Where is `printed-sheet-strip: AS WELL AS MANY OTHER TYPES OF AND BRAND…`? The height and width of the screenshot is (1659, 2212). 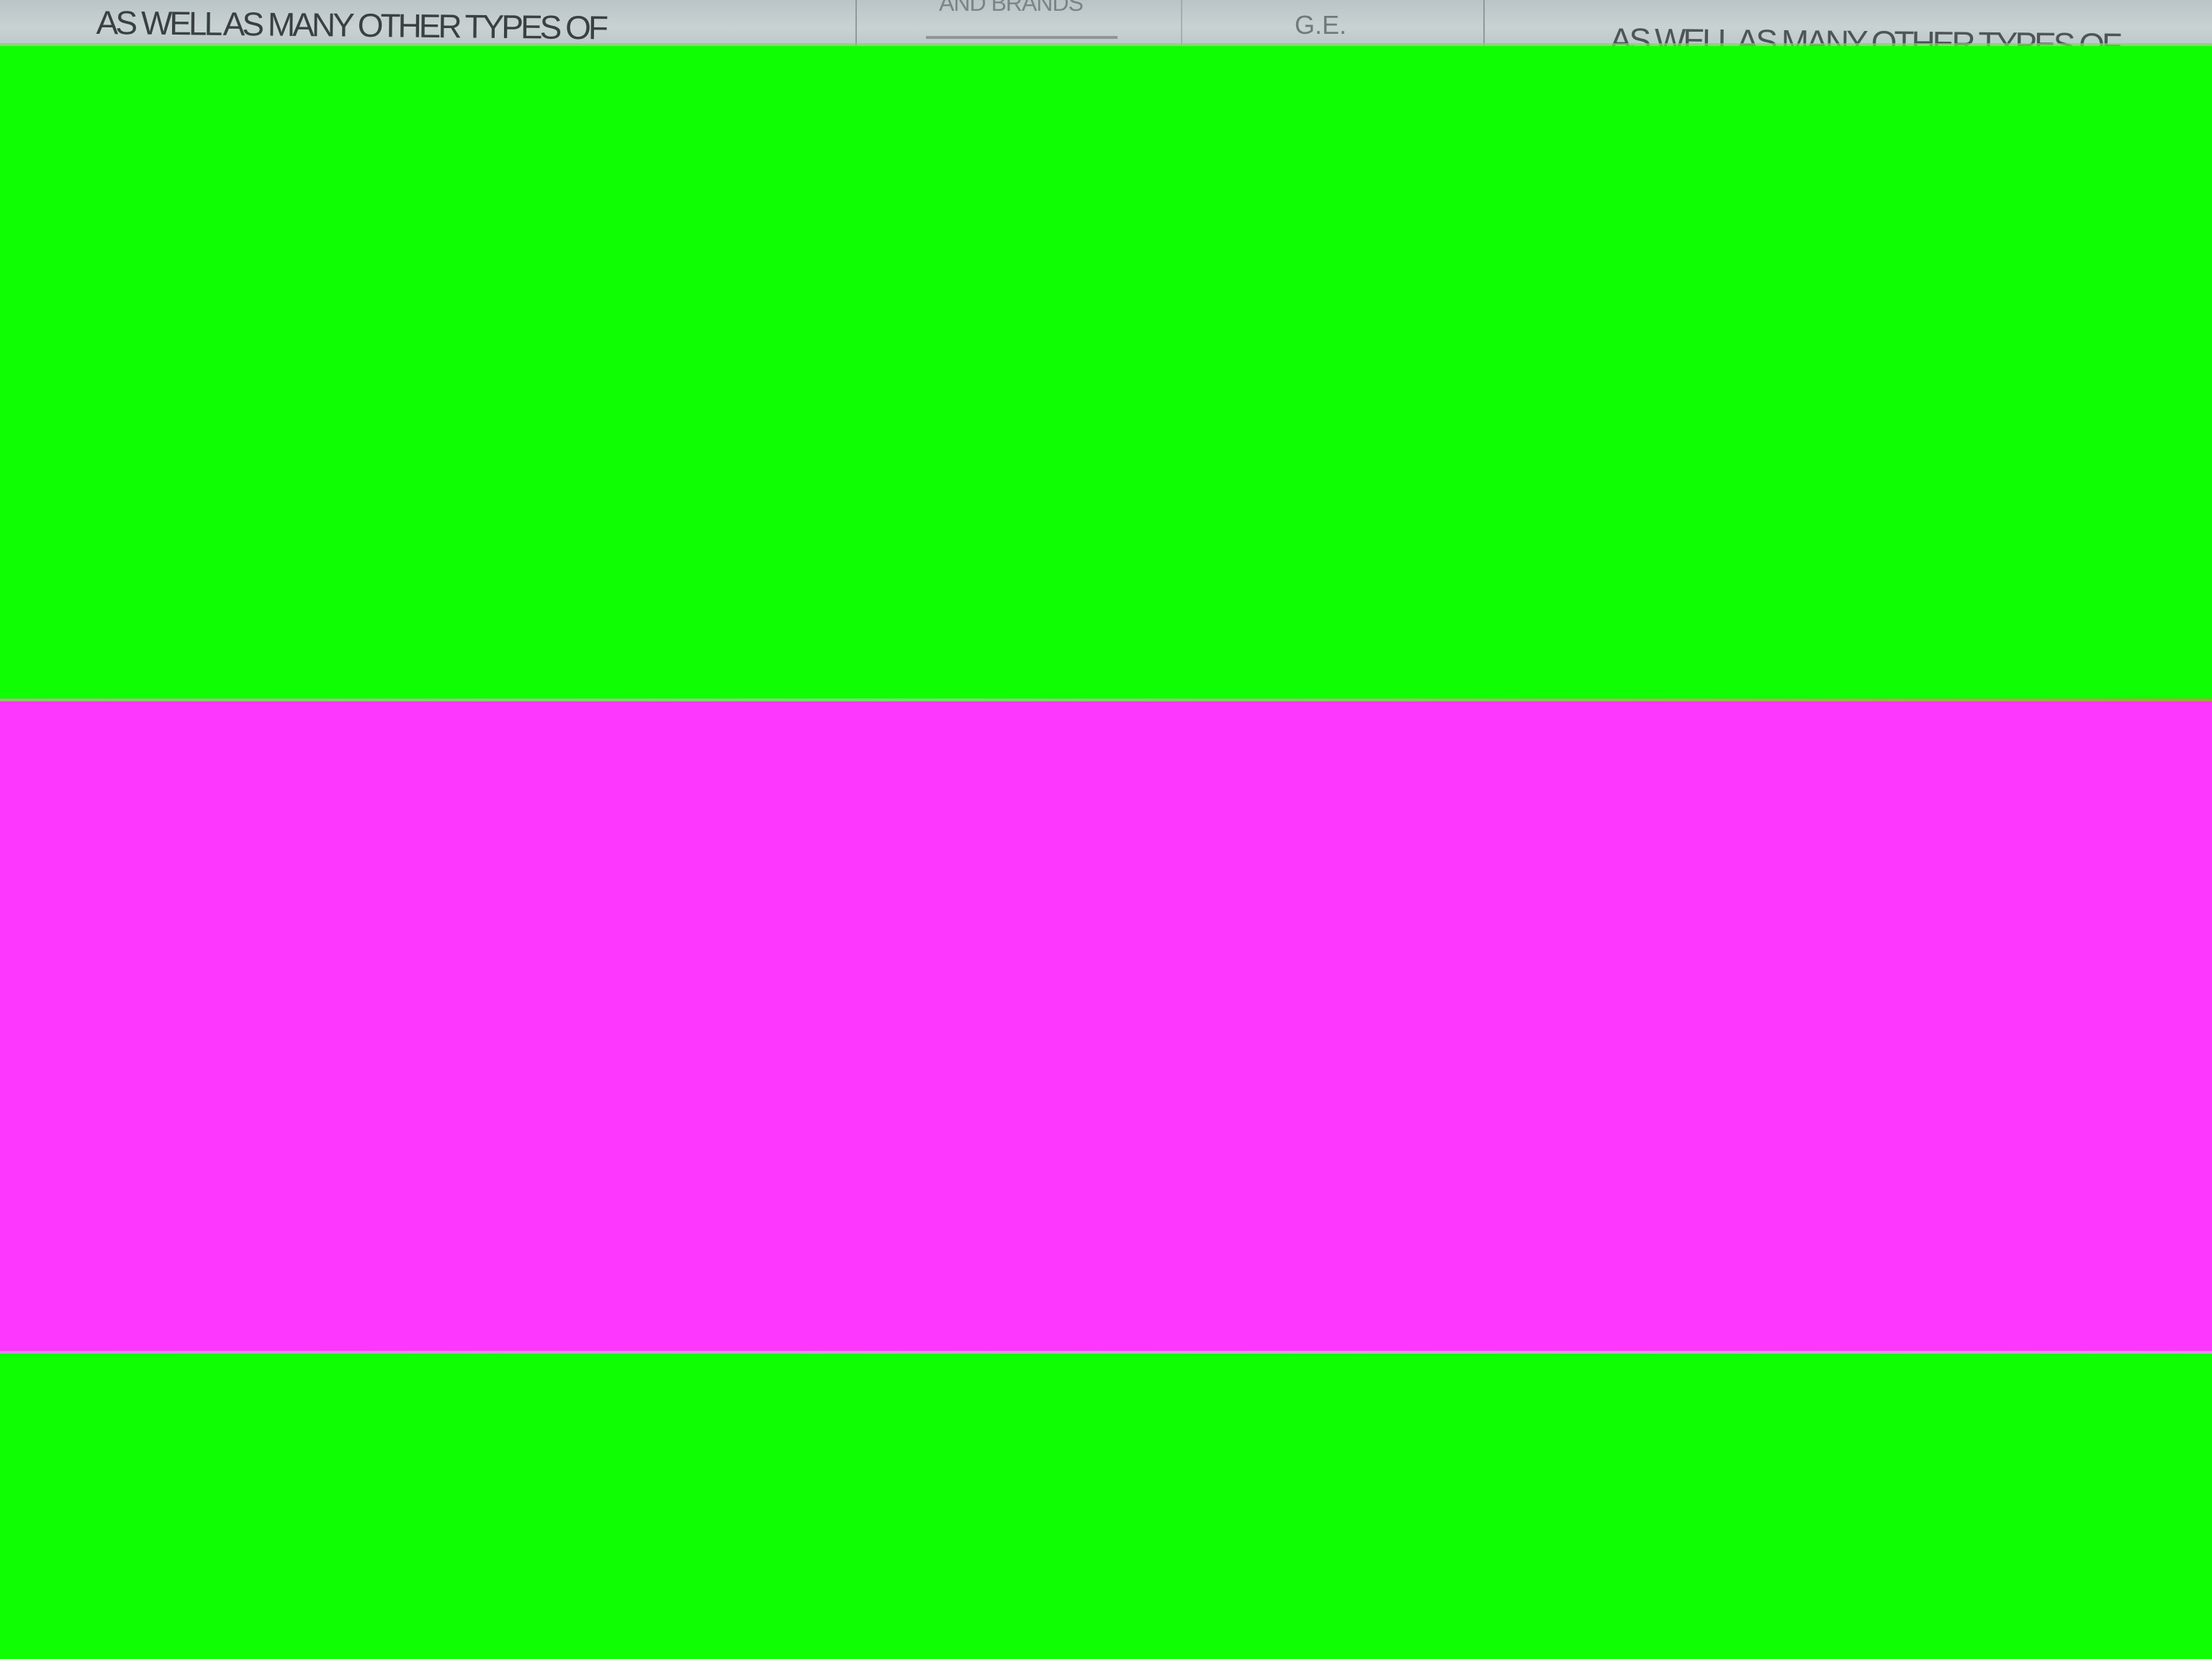 printed-sheet-strip: AS WELL AS MANY OTHER TYPES OF AND BRAND… is located at coordinates (1106, 23).